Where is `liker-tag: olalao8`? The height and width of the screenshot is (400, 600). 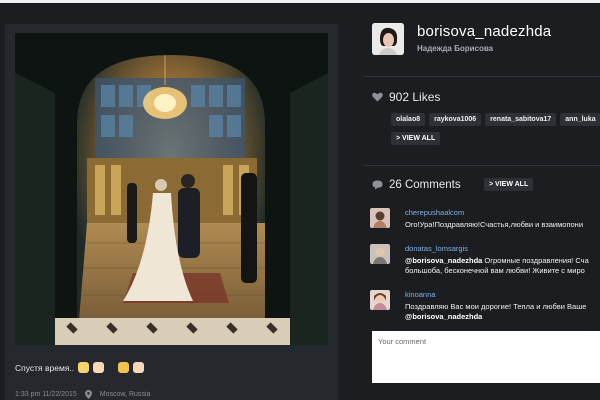
liker-tag: olalao8 is located at coordinates (408, 119).